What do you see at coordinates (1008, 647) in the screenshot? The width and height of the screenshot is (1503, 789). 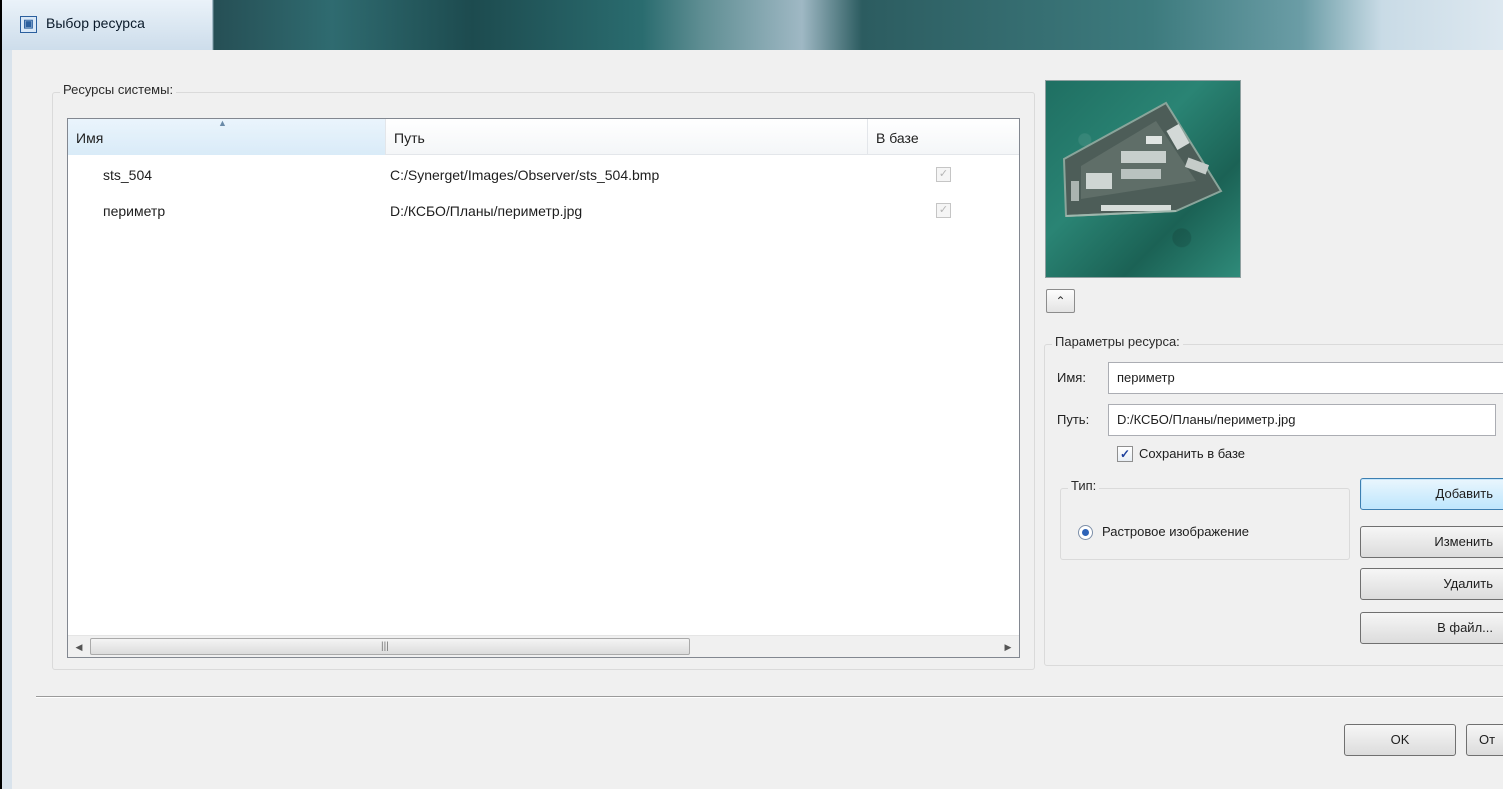 I see `scroll-right-icon: ▶` at bounding box center [1008, 647].